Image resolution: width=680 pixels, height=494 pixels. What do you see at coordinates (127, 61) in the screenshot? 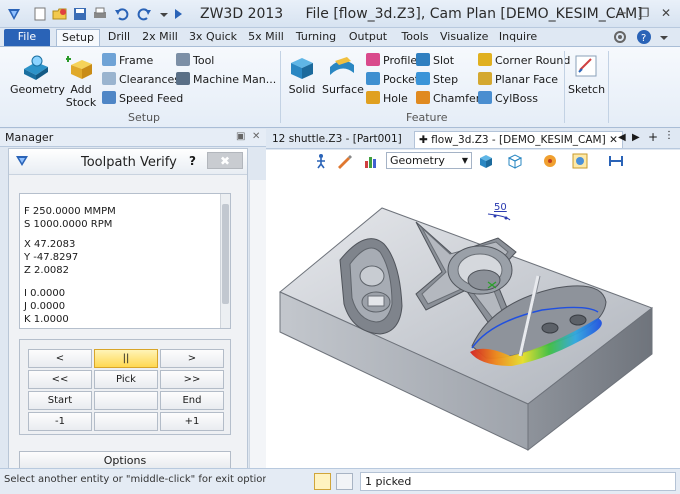
I see `frame-button: Frame` at bounding box center [127, 61].